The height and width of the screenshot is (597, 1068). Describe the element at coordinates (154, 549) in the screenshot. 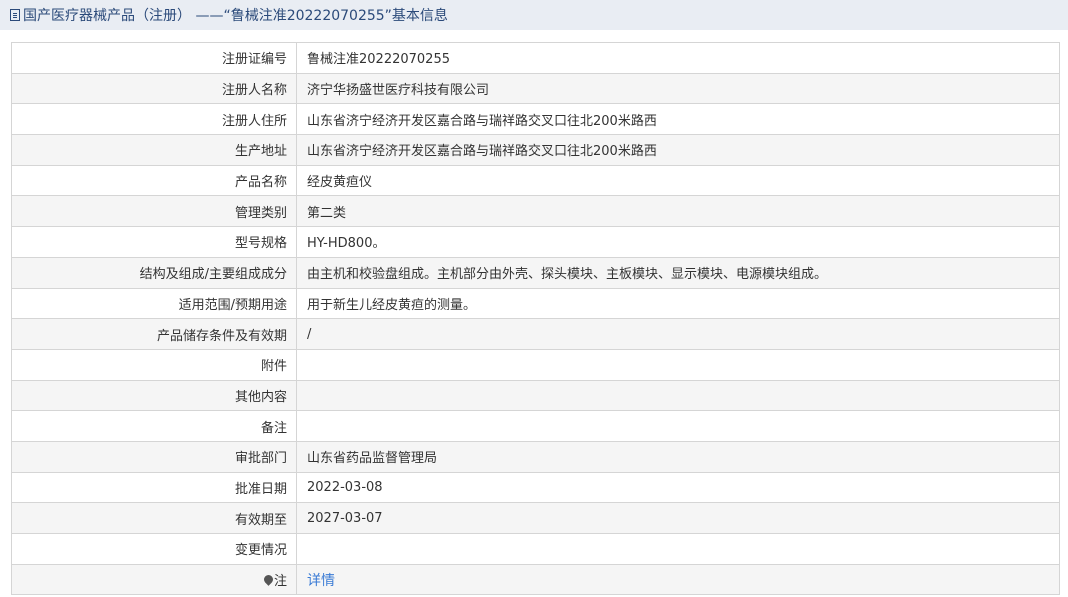

I see `field-label: 变更情况` at that location.